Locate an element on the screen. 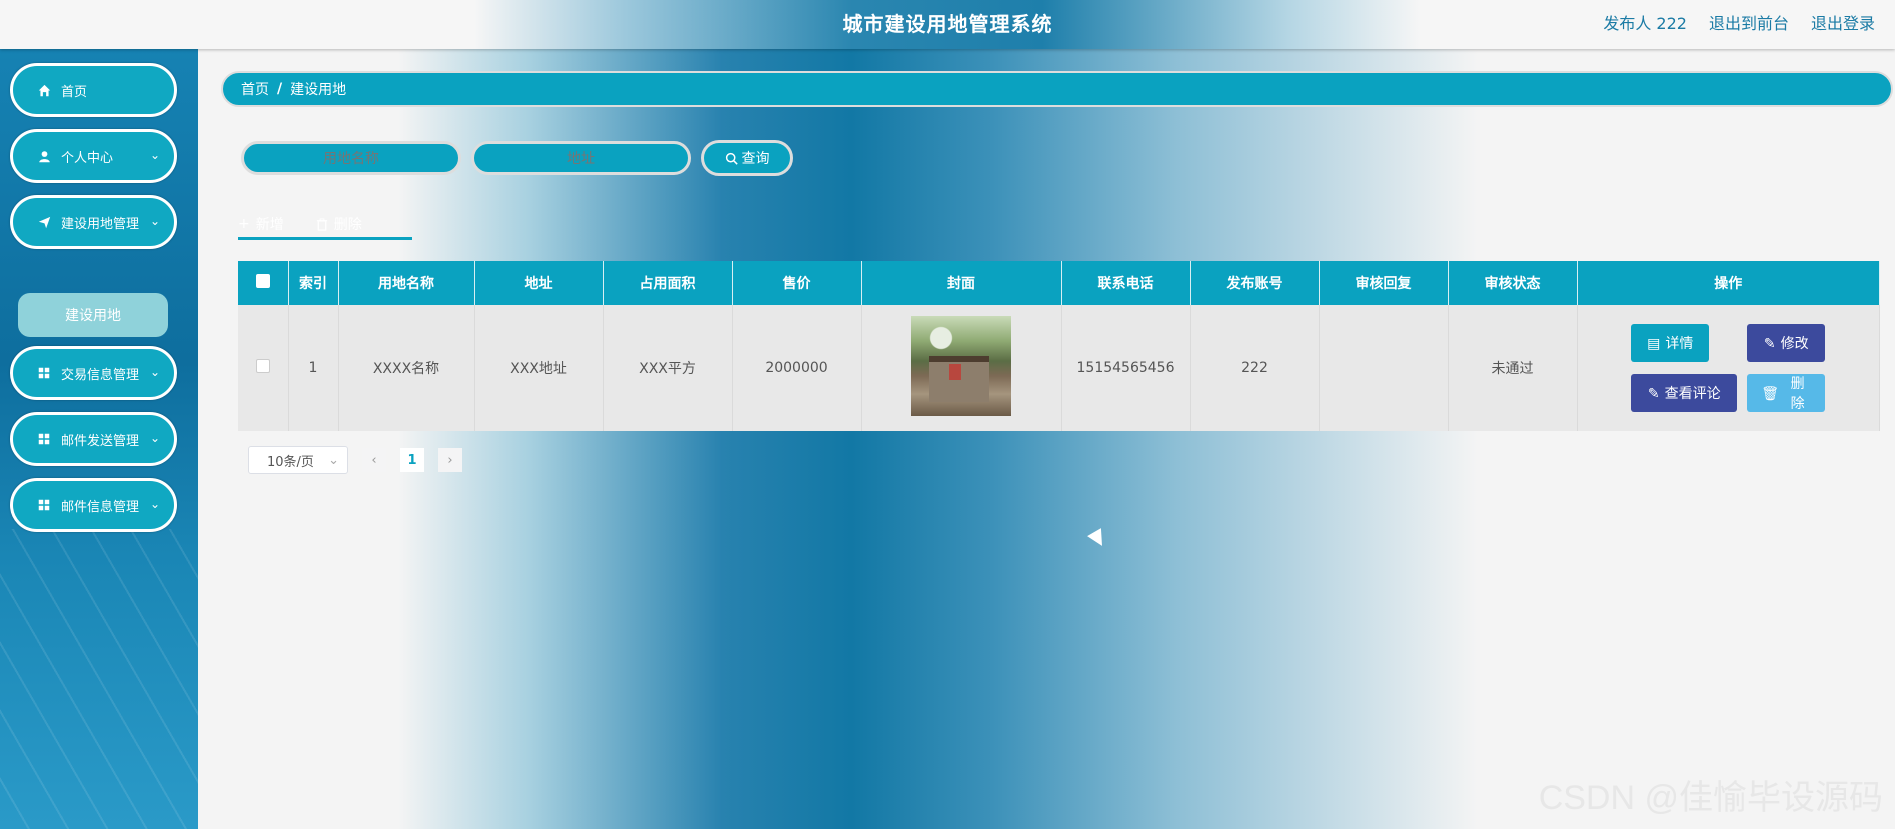  row-checkbox is located at coordinates (262, 366).